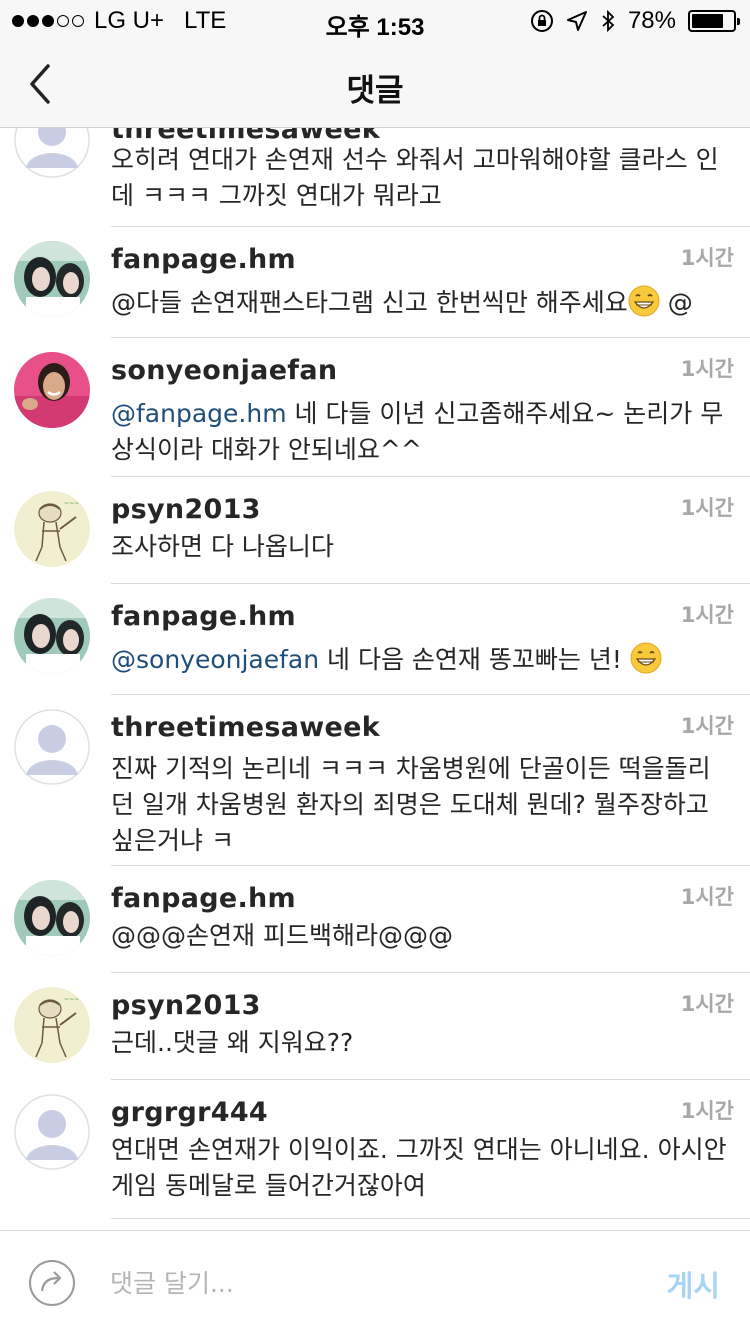 The image size is (750, 1334). I want to click on avatar-photo-pink, so click(52, 390).